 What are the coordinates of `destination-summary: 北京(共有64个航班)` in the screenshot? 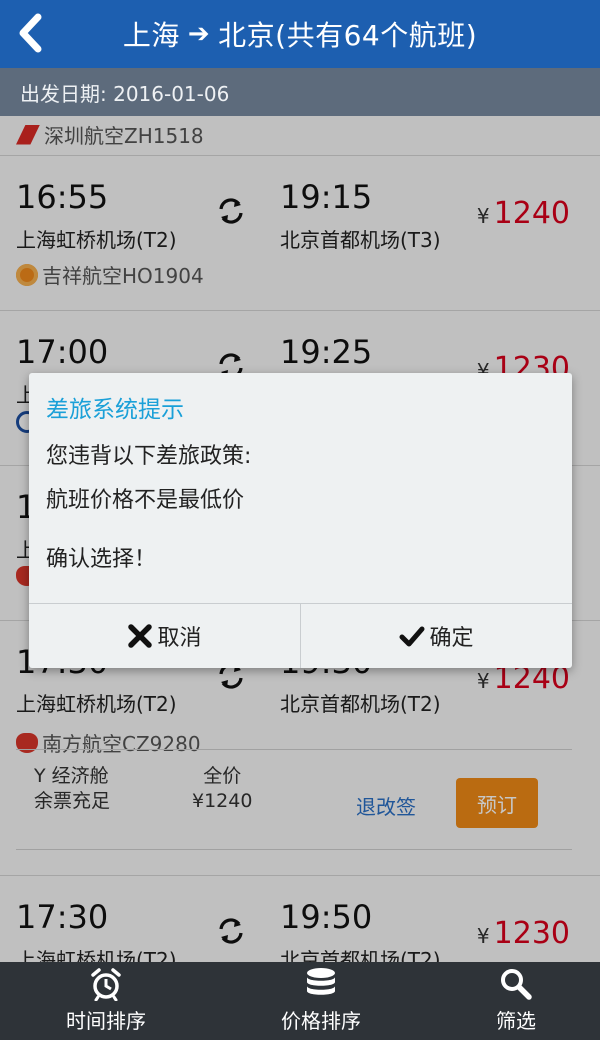 It's located at (348, 35).